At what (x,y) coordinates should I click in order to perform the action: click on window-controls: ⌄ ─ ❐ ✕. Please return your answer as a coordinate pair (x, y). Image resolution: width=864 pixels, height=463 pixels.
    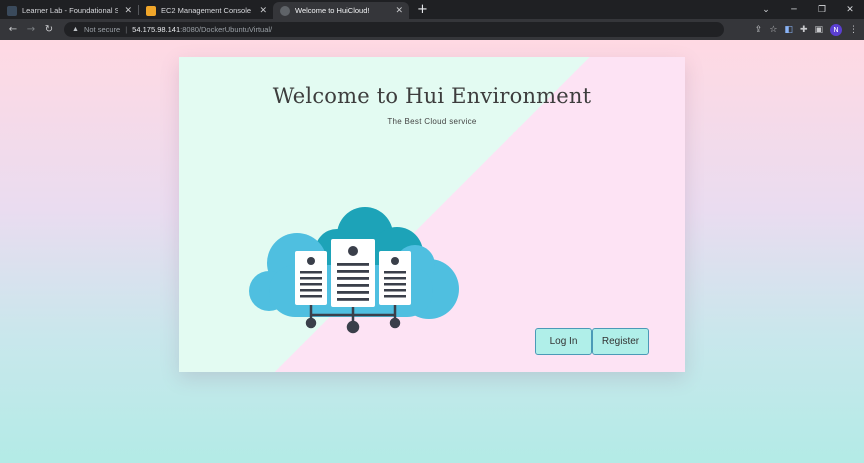
    Looking at the image, I should click on (808, 9).